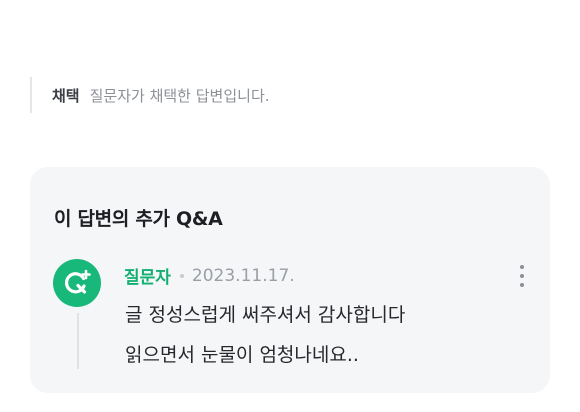 The image size is (580, 412). I want to click on thread-line, so click(78, 341).